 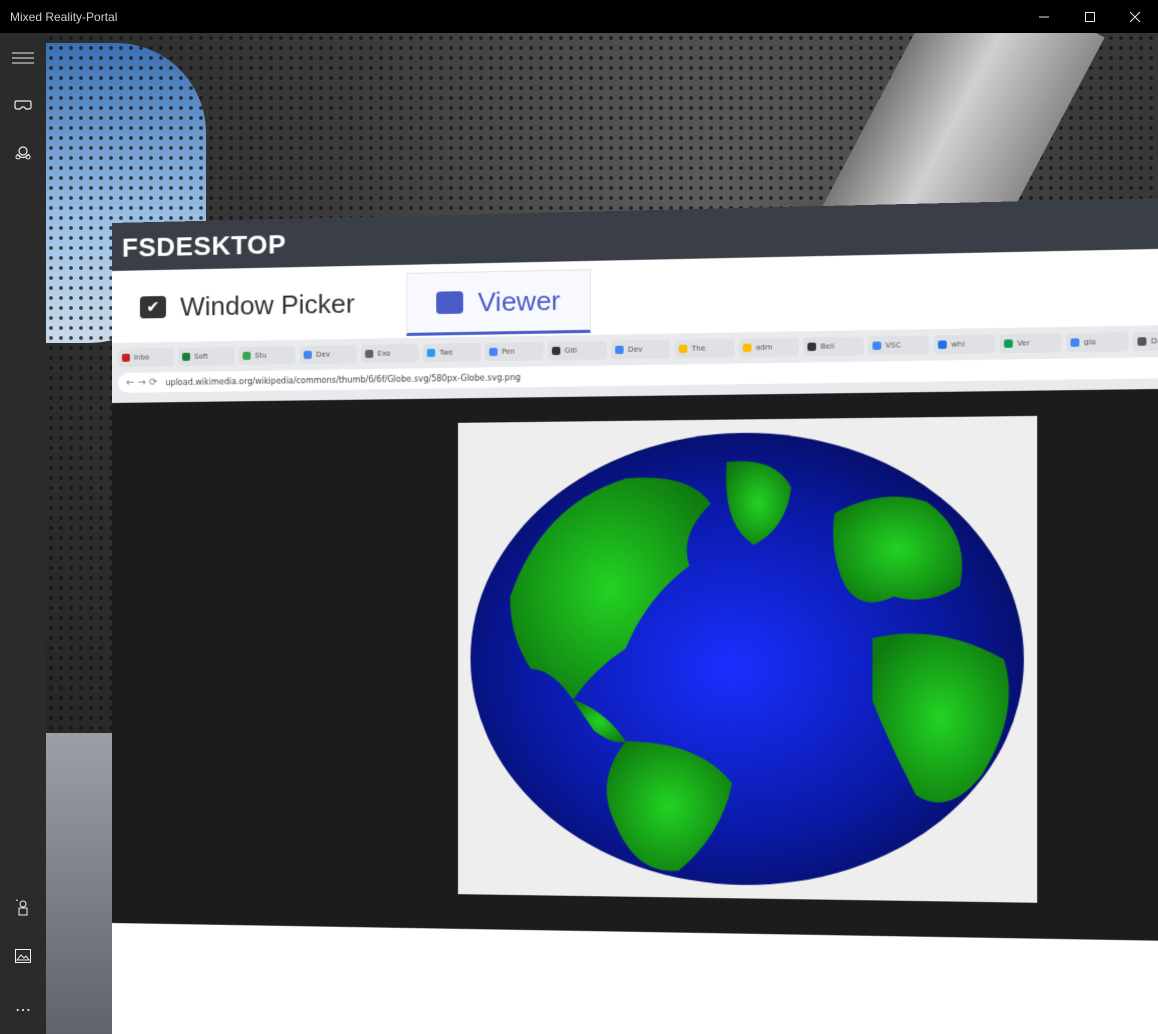 What do you see at coordinates (450, 303) in the screenshot?
I see `window-icon` at bounding box center [450, 303].